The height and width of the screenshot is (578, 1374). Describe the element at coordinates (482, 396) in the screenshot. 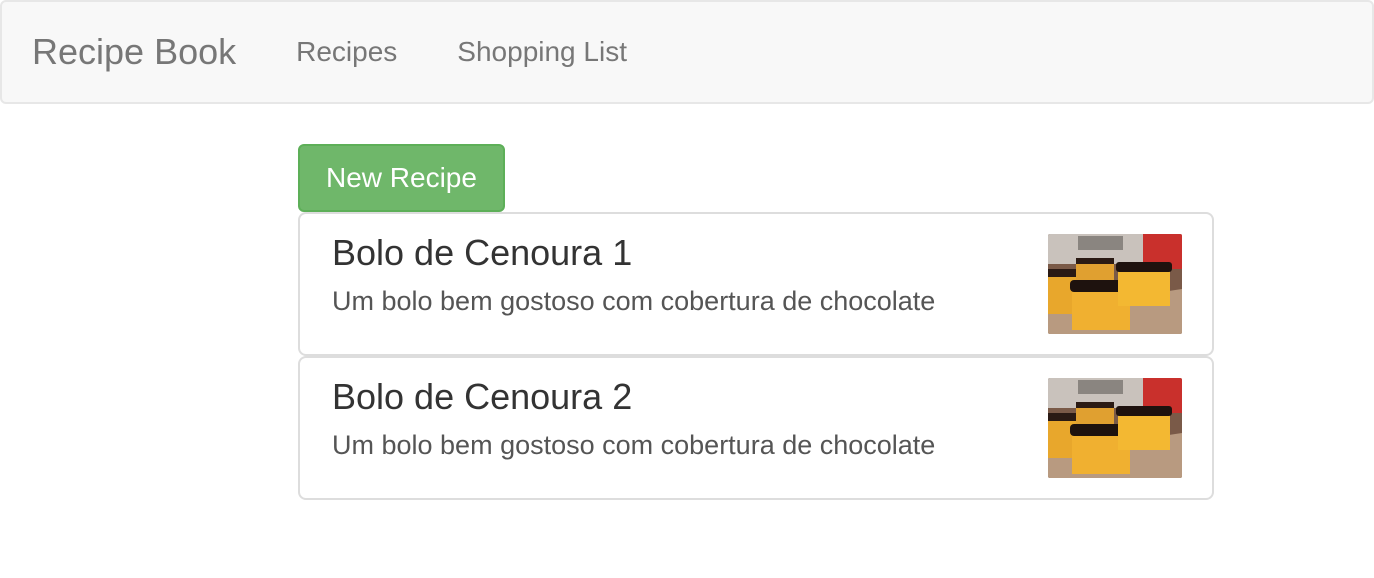

I see `recipe-title: Bolo de Cenoura 2` at that location.